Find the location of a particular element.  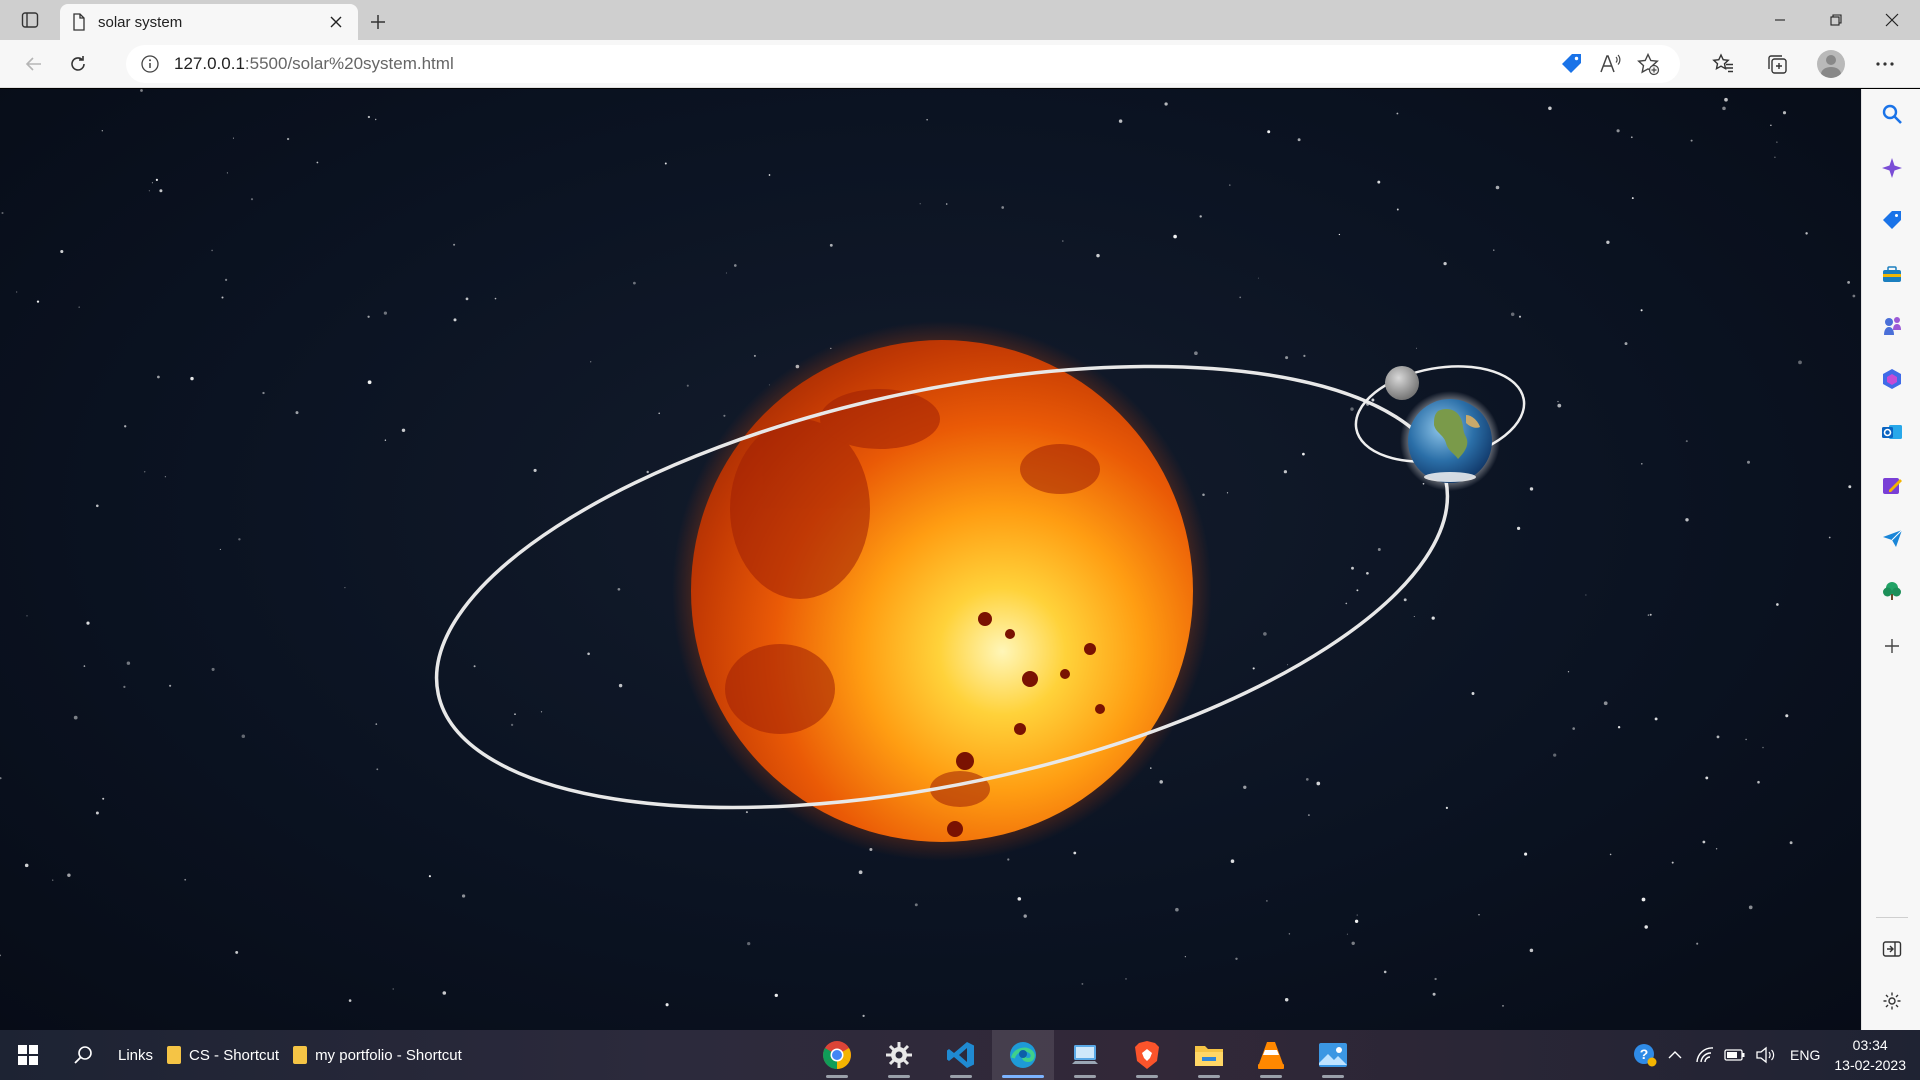

new-tab-button is located at coordinates (378, 22).